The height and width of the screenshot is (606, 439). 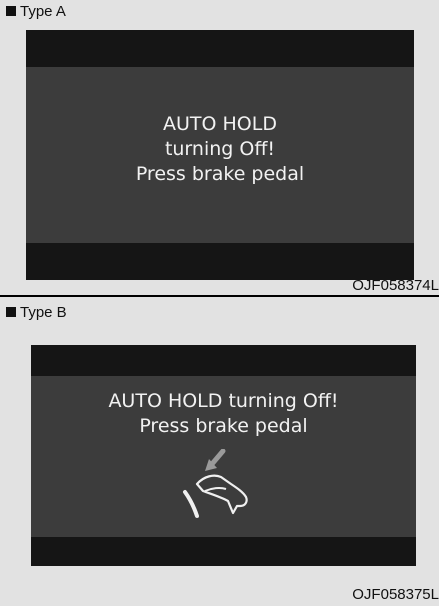 What do you see at coordinates (43, 11) in the screenshot?
I see `type-a-label-text: Type A` at bounding box center [43, 11].